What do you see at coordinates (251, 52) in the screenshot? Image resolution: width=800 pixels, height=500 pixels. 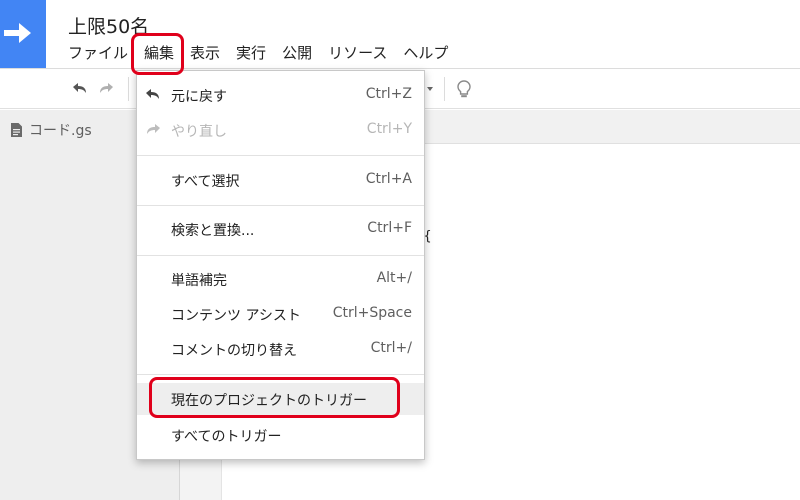 I see `menu-run: 実行` at bounding box center [251, 52].